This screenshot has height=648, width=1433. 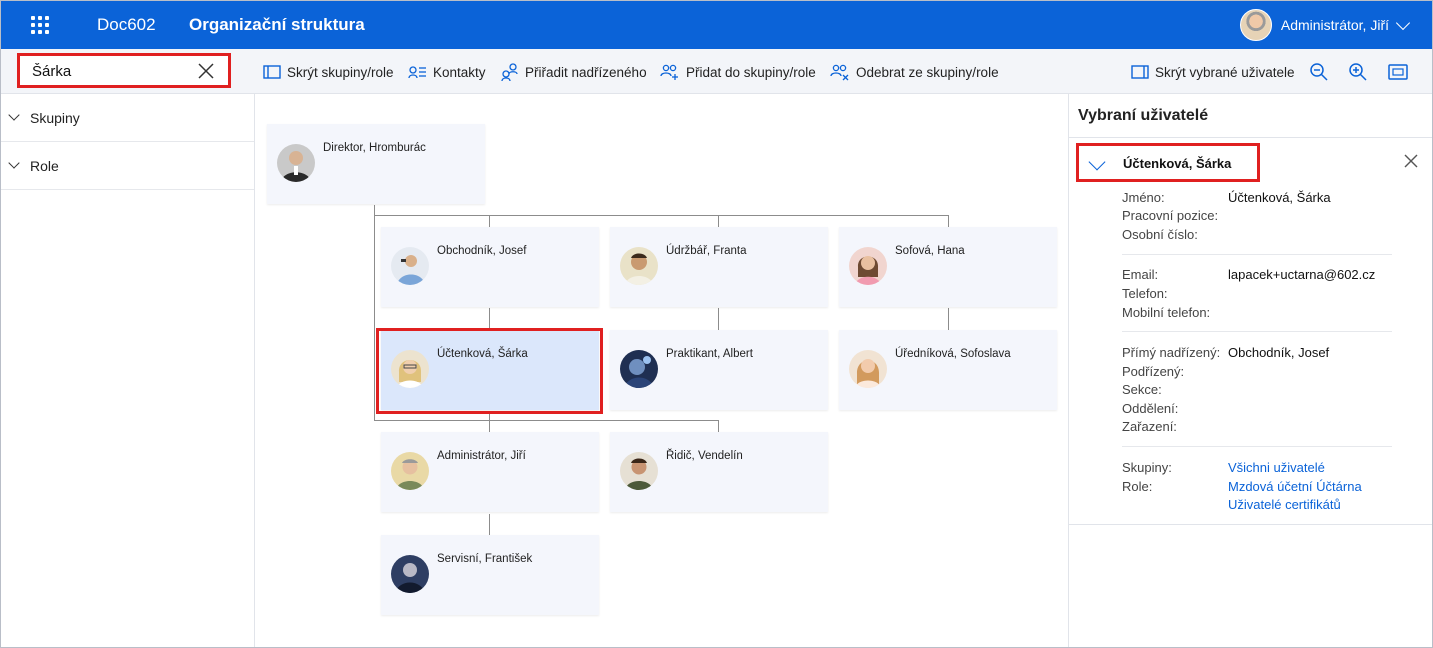 What do you see at coordinates (489, 371) in the screenshot?
I see `selection-highlight` at bounding box center [489, 371].